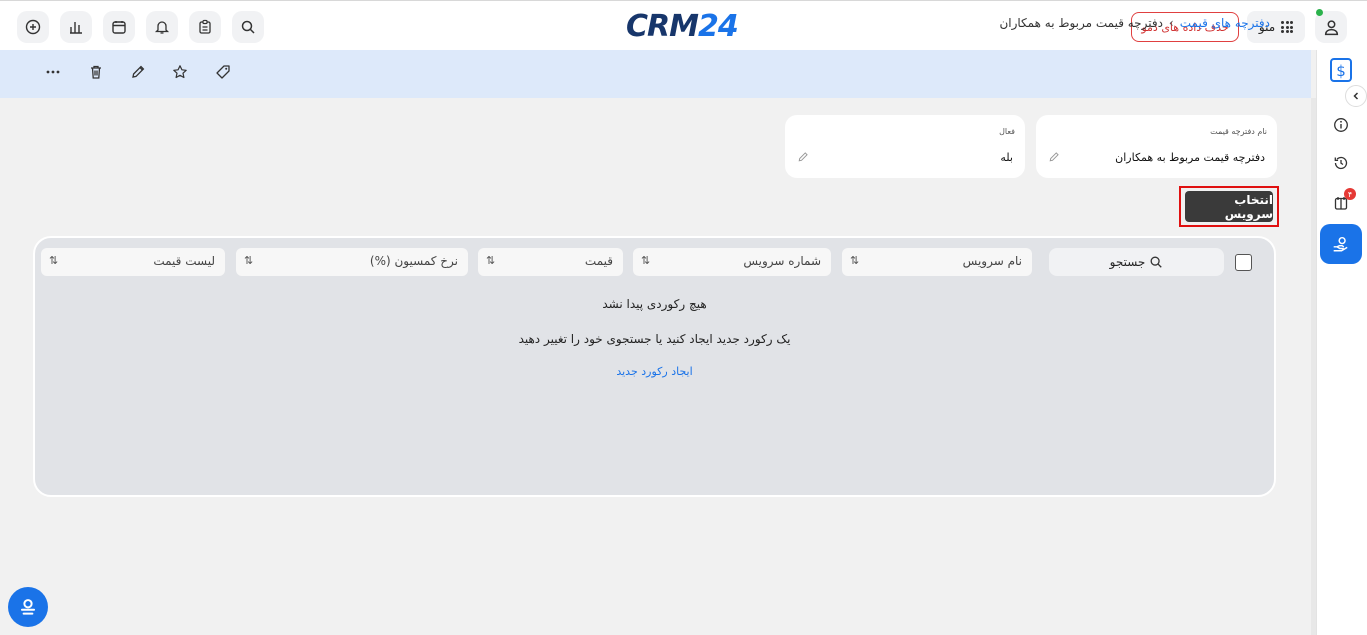  What do you see at coordinates (1190, 157) in the screenshot?
I see `field-value: دفترچه قیمت مربوط به همکاران` at bounding box center [1190, 157].